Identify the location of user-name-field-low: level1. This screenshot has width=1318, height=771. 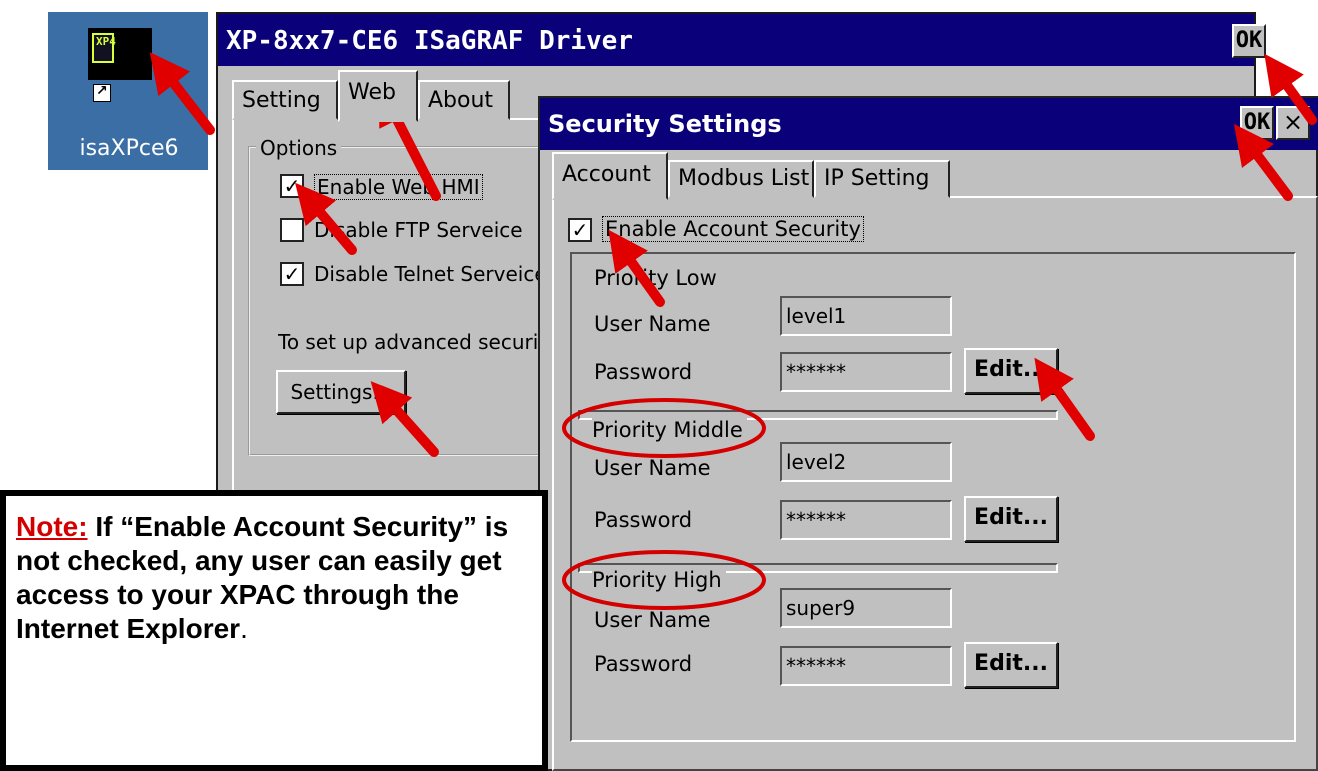
(866, 316).